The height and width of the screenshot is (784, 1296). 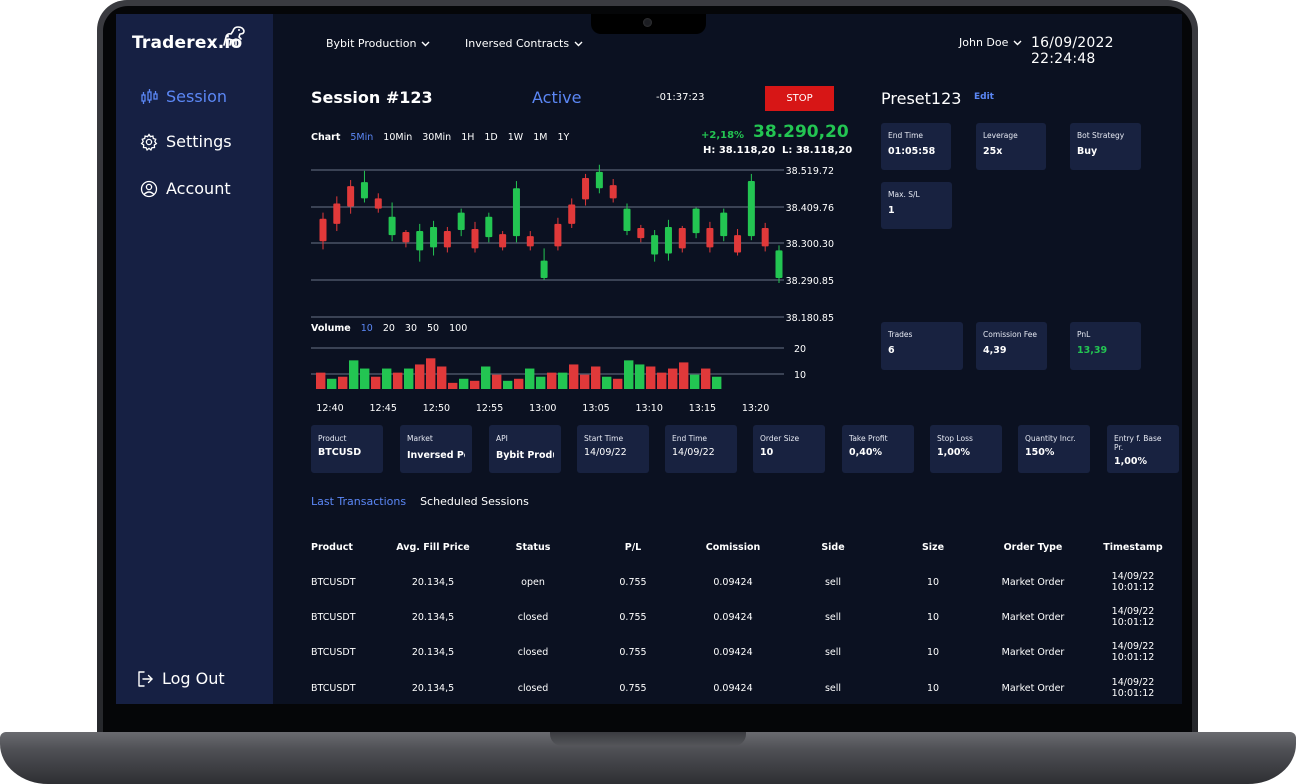 I want to click on param-value: 14/09/22, so click(x=605, y=452).